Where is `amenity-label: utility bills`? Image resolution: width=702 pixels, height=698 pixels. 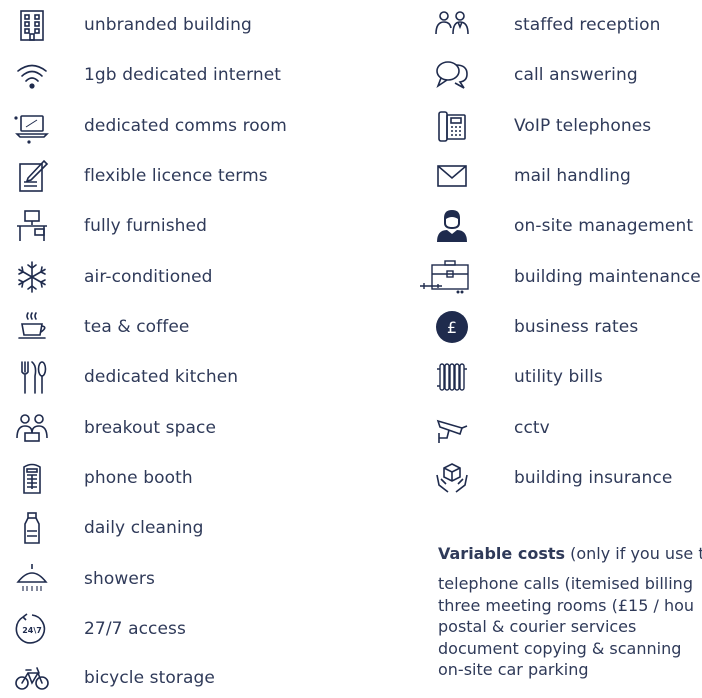
amenity-label: utility bills is located at coordinates (558, 377).